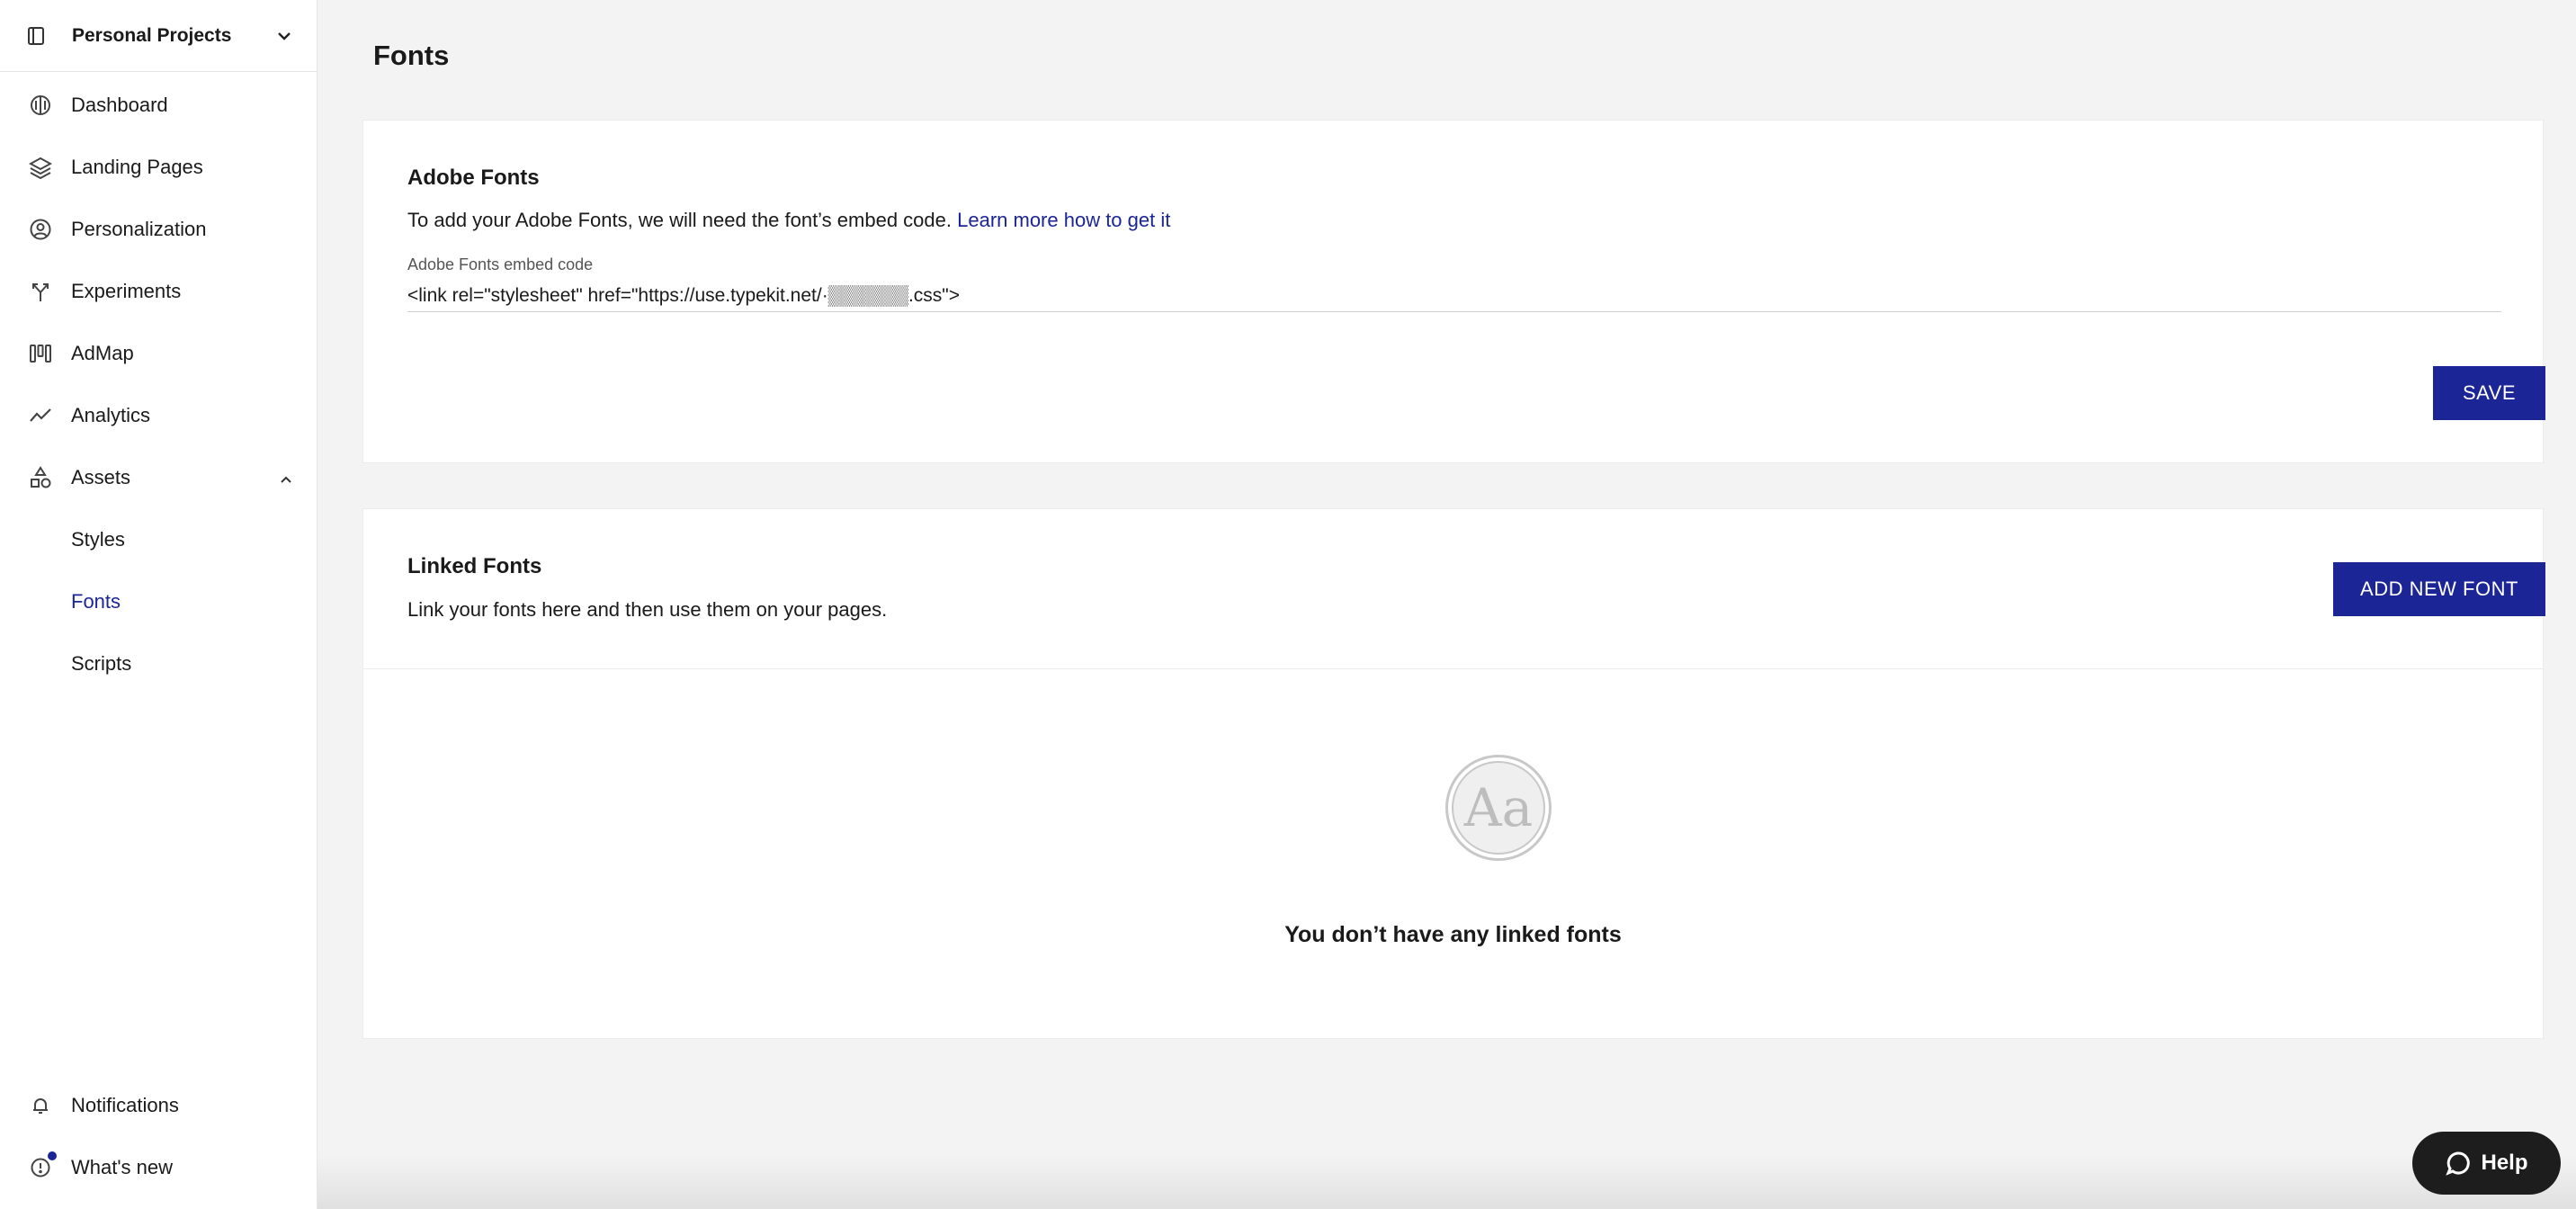 Image resolution: width=2576 pixels, height=1209 pixels. I want to click on sidebar-item-label: Notifications, so click(125, 1104).